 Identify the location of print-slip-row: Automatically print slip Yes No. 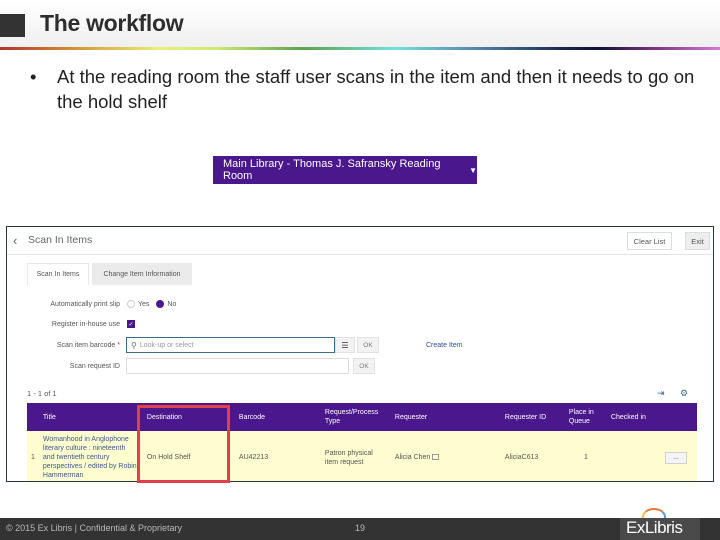
(91, 304).